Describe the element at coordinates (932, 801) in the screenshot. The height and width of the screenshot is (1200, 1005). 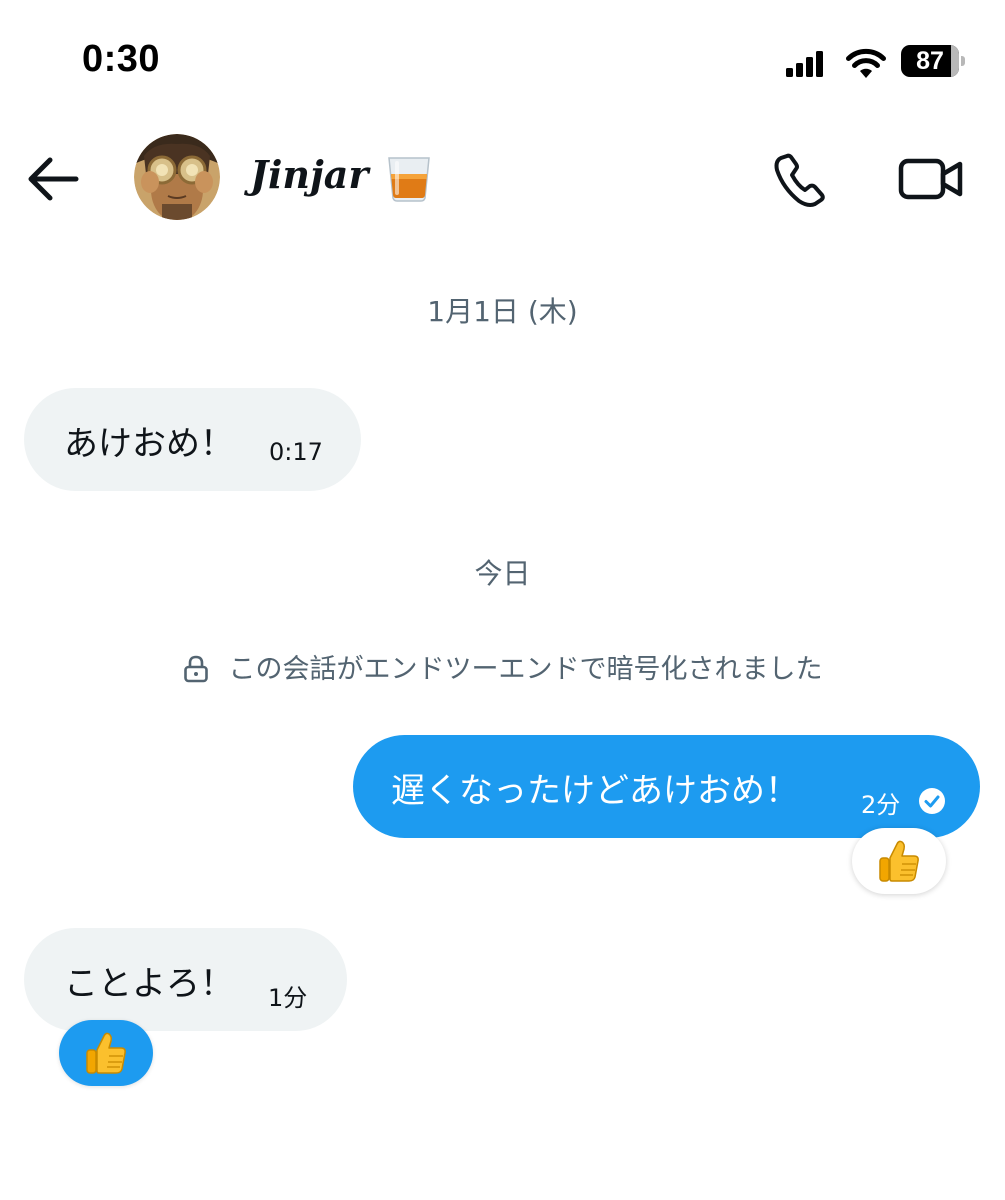
I see `read-check-icon` at that location.